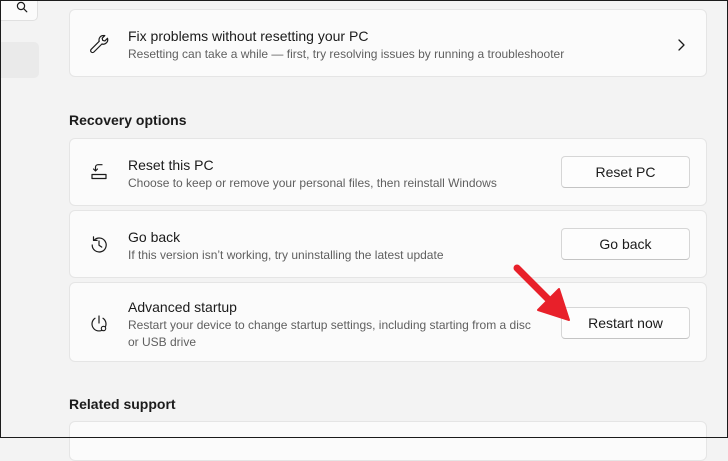 The width and height of the screenshot is (728, 461). What do you see at coordinates (22, 7) in the screenshot?
I see `search-icon` at bounding box center [22, 7].